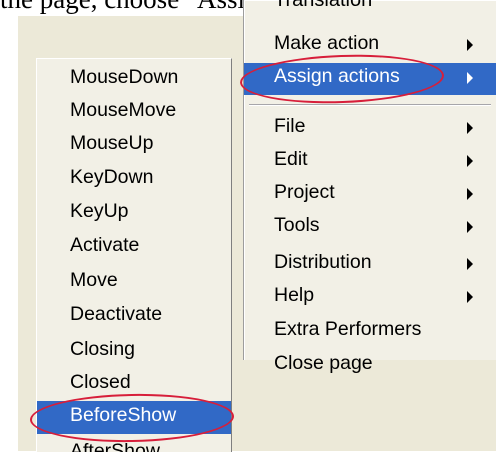 This screenshot has width=496, height=452. What do you see at coordinates (323, 363) in the screenshot?
I see `menu-item-label: Close page` at bounding box center [323, 363].